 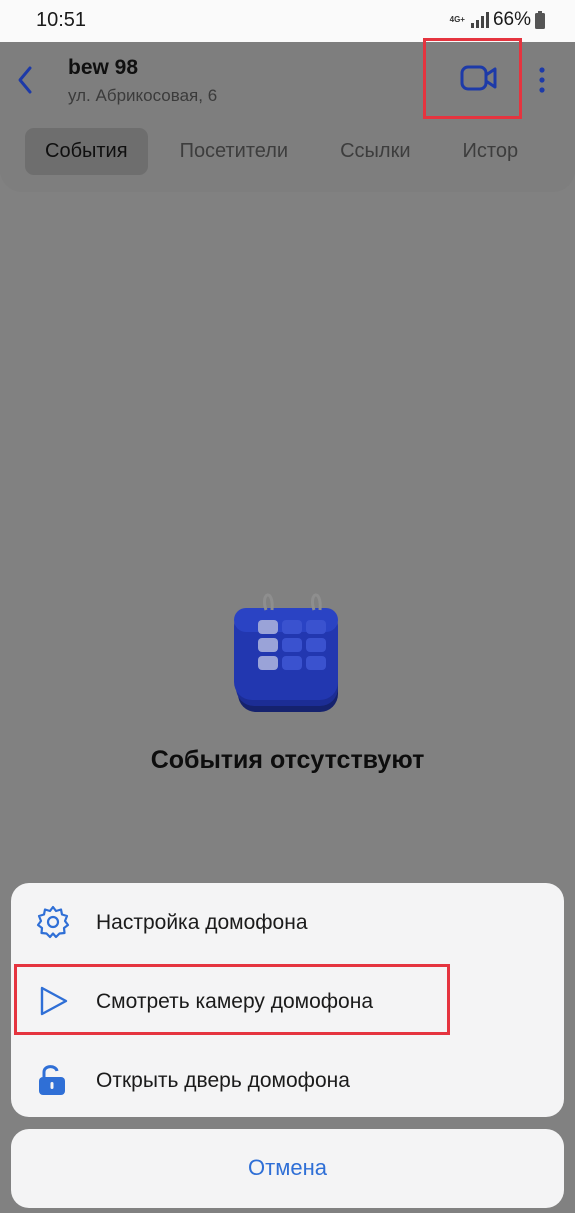 I want to click on tab-visitors: Посетители, so click(x=234, y=151).